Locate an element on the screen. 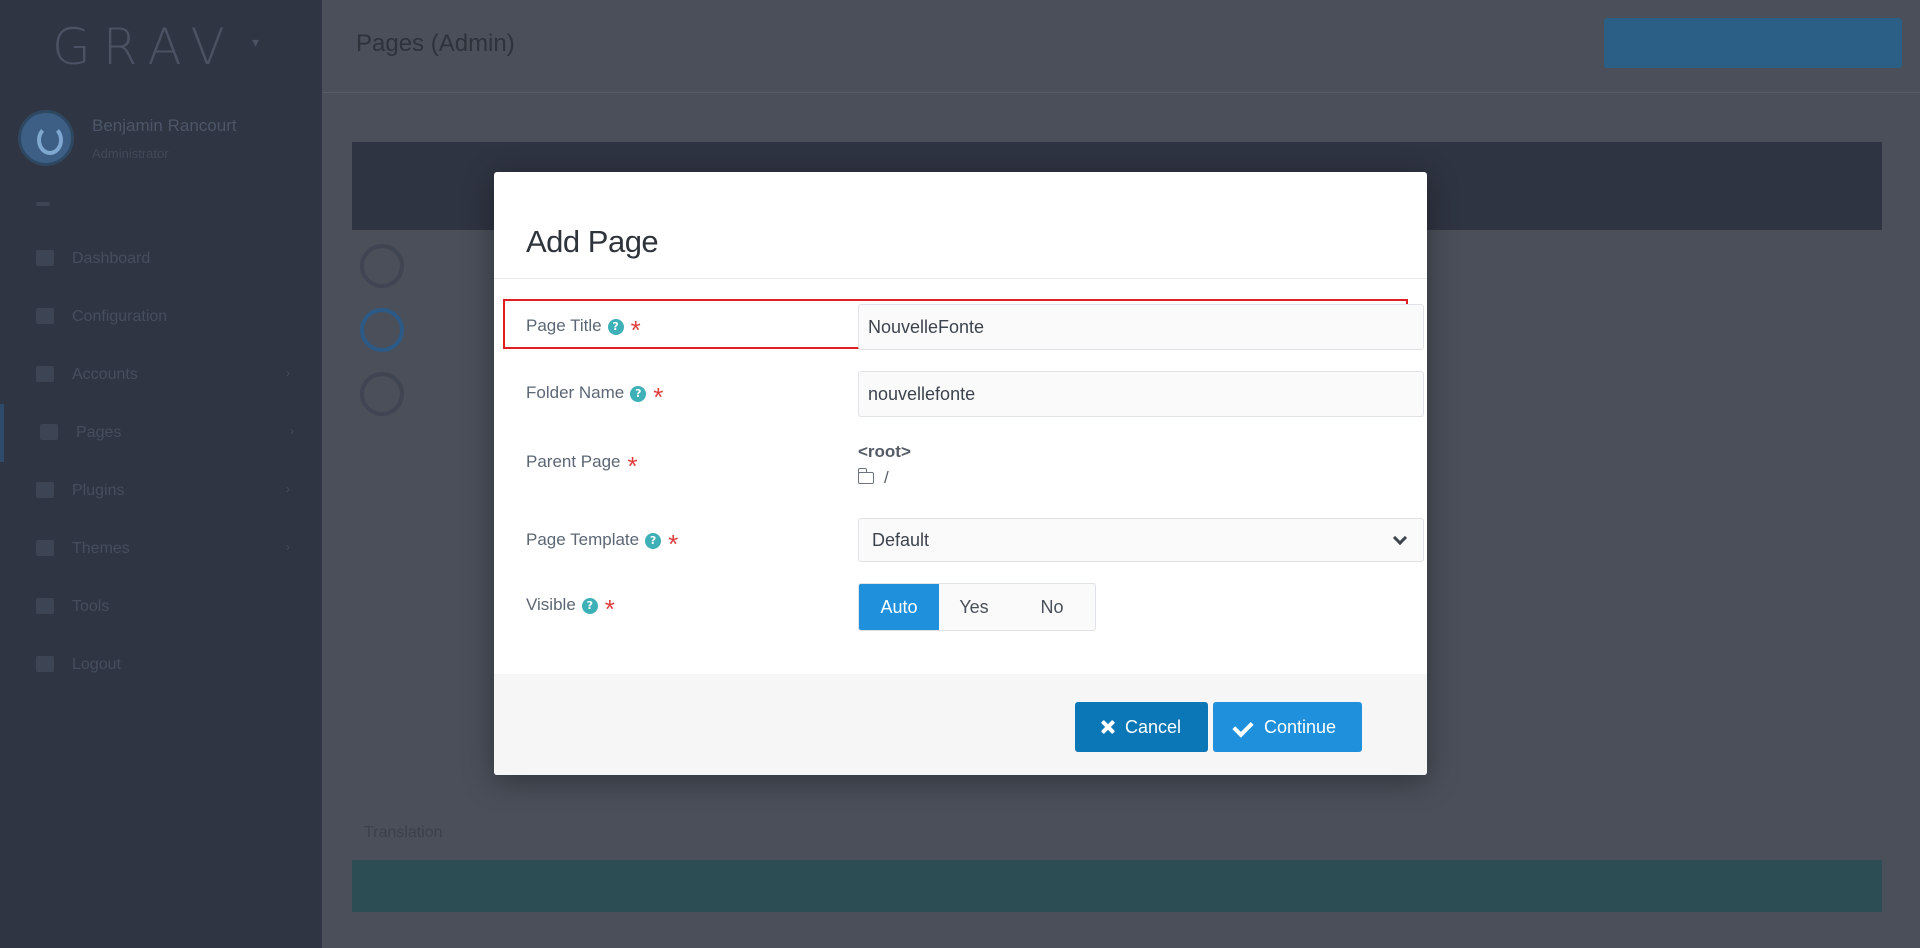 The width and height of the screenshot is (1920, 948). folder-name-label-text: Folder Name is located at coordinates (575, 392).